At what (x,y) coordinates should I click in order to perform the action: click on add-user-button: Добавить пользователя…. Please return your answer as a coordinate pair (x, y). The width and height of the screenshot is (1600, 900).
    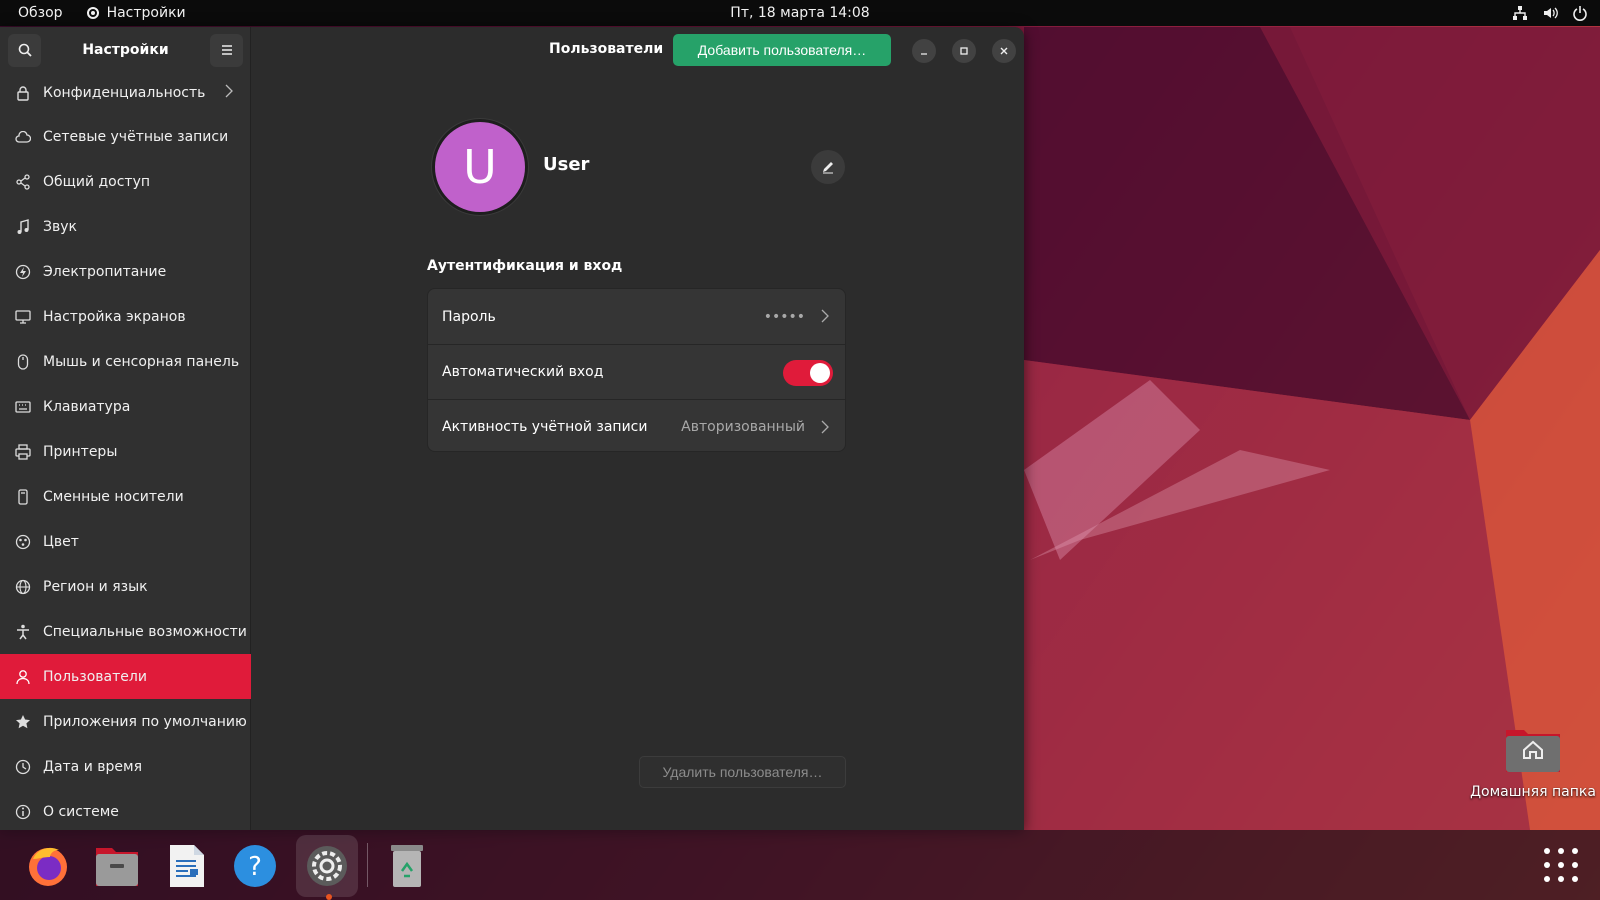
    Looking at the image, I should click on (782, 50).